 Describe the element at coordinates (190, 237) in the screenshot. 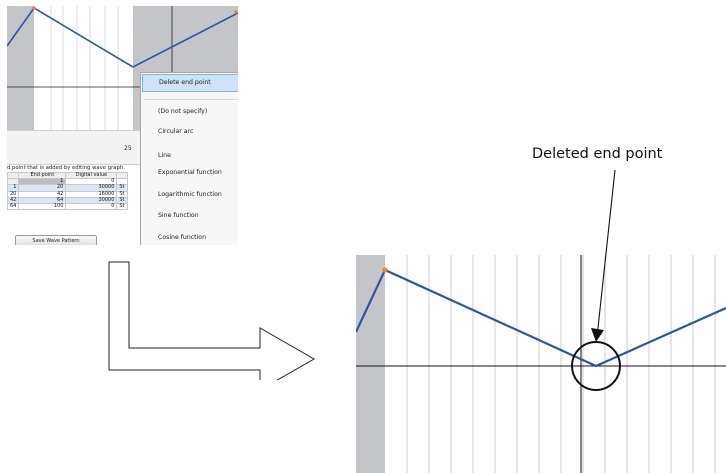

I see `menu-item-cosine-function: Cosine function` at that location.